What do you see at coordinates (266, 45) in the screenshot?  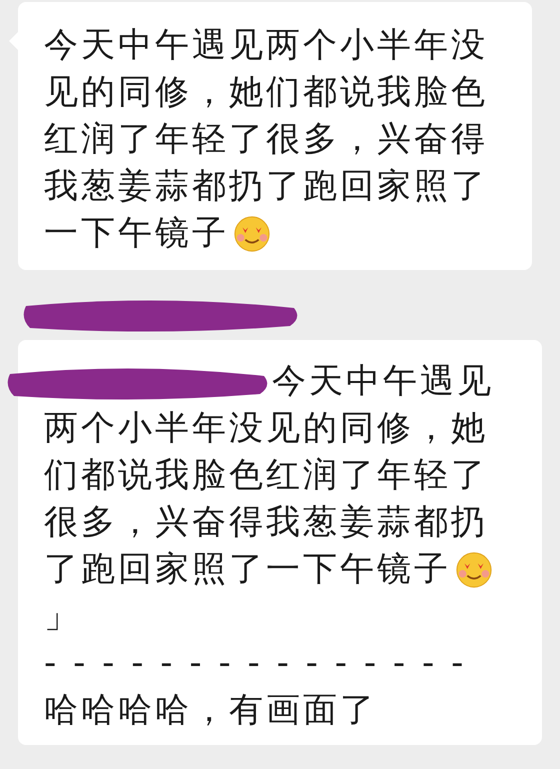 I see `message-text: 今天中午遇见两个小半年没` at bounding box center [266, 45].